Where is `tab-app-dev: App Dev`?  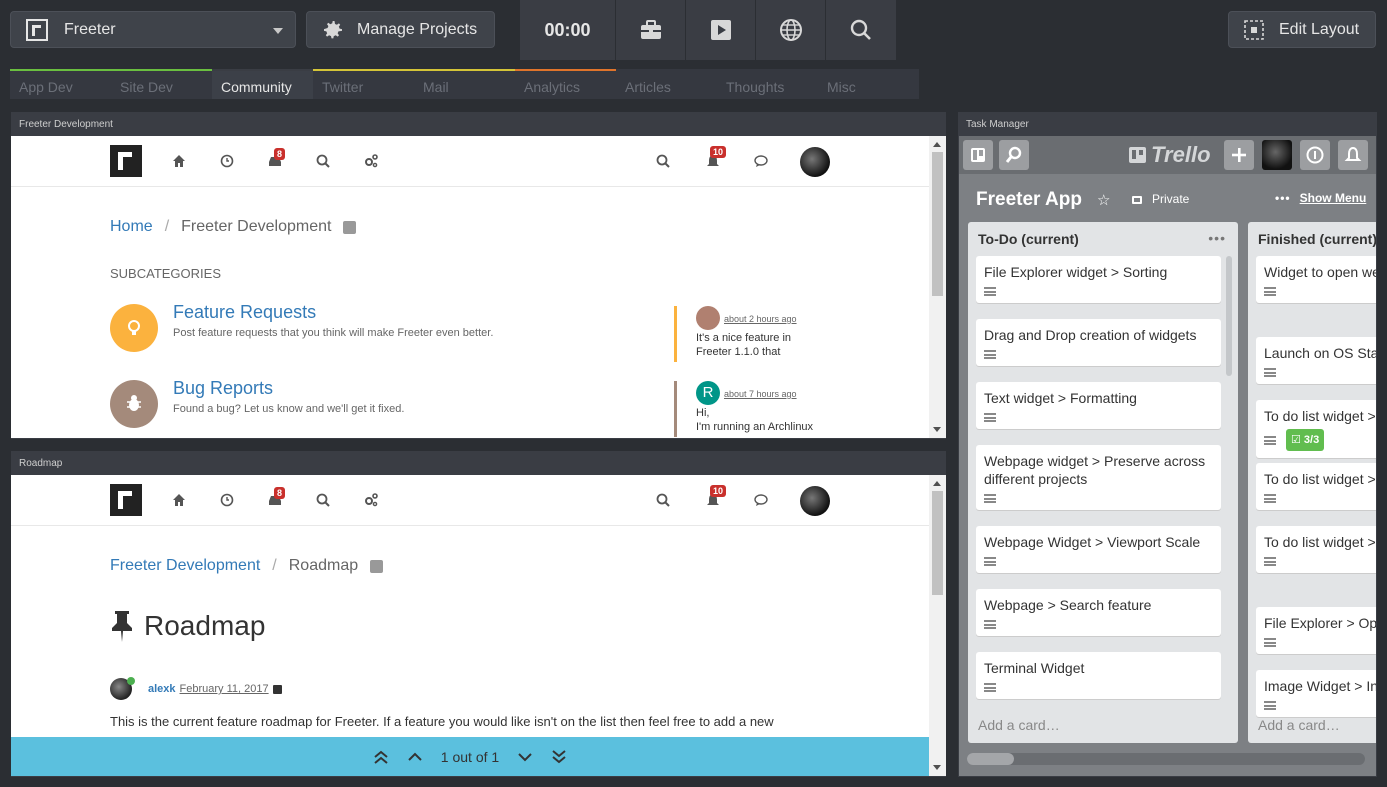
tab-app-dev: App Dev is located at coordinates (60, 84).